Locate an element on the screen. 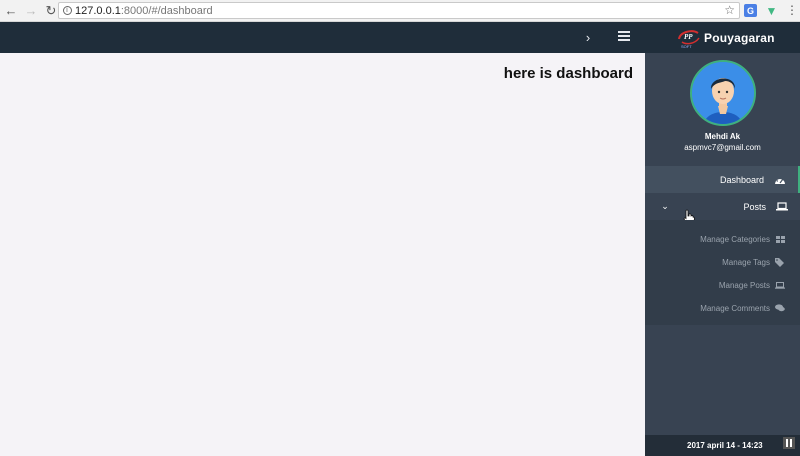 This screenshot has height=456, width=800. svg-text: PP is located at coordinates (688, 37).